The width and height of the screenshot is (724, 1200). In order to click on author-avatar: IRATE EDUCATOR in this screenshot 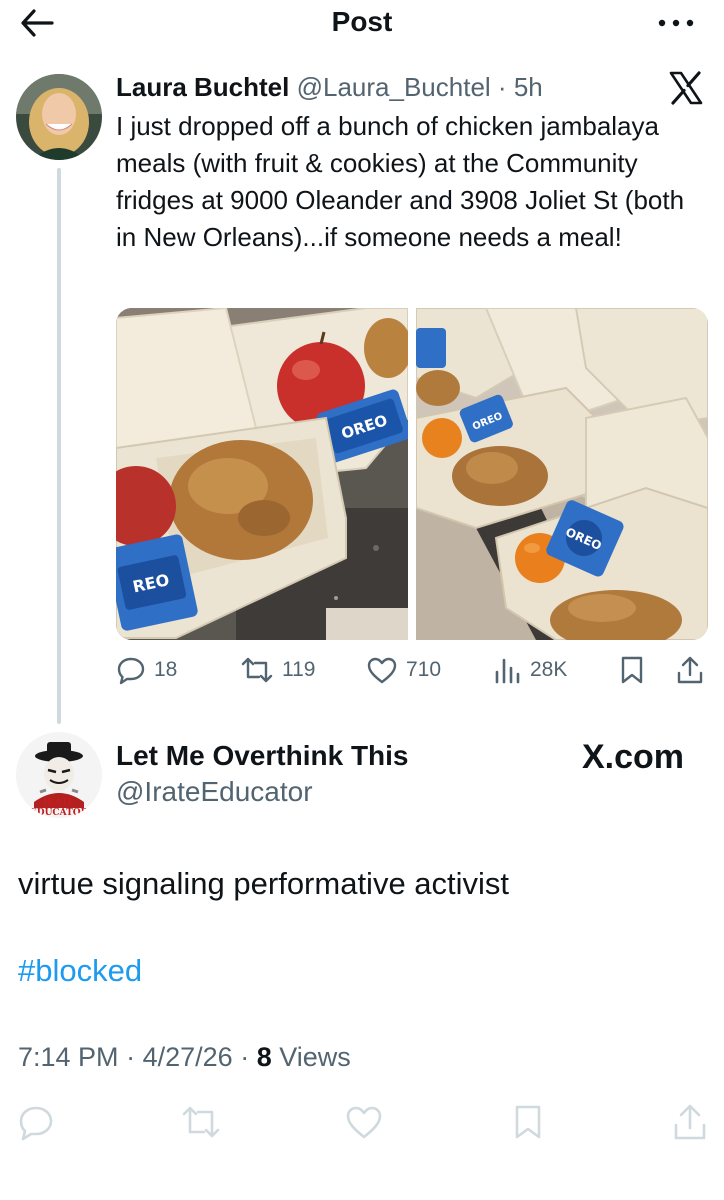, I will do `click(59, 775)`.